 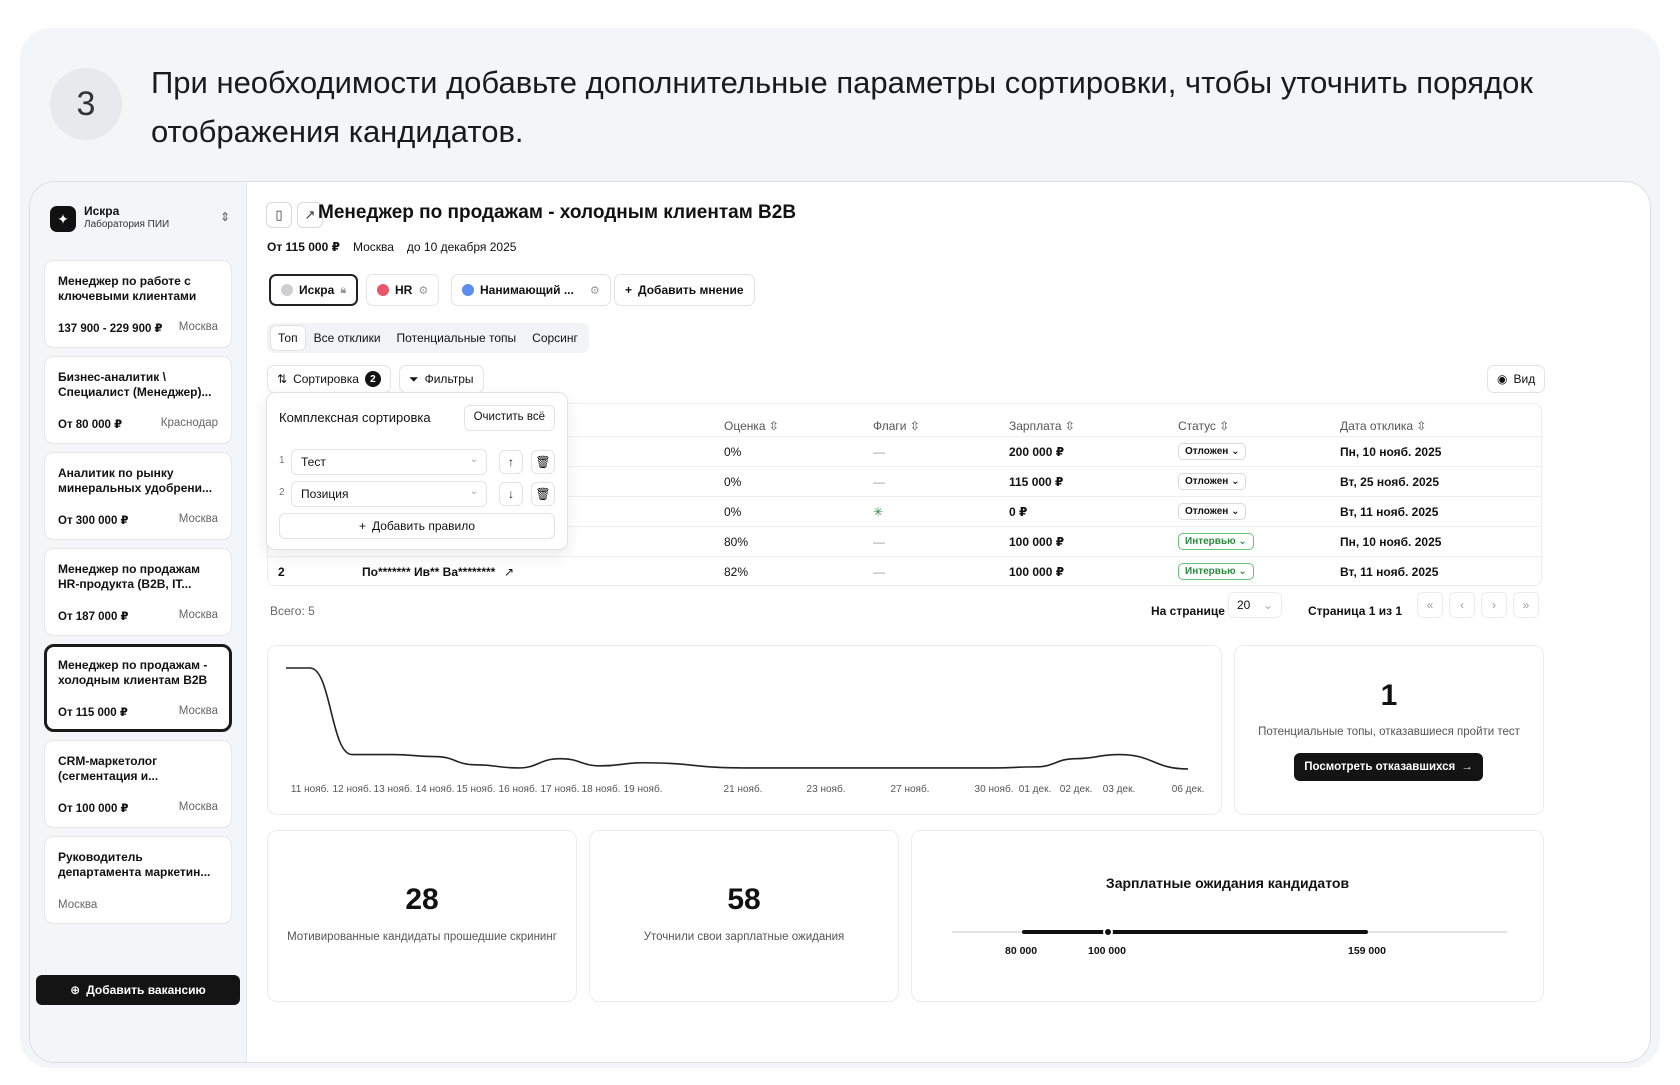 I want to click on chip-label: HR, so click(x=404, y=290).